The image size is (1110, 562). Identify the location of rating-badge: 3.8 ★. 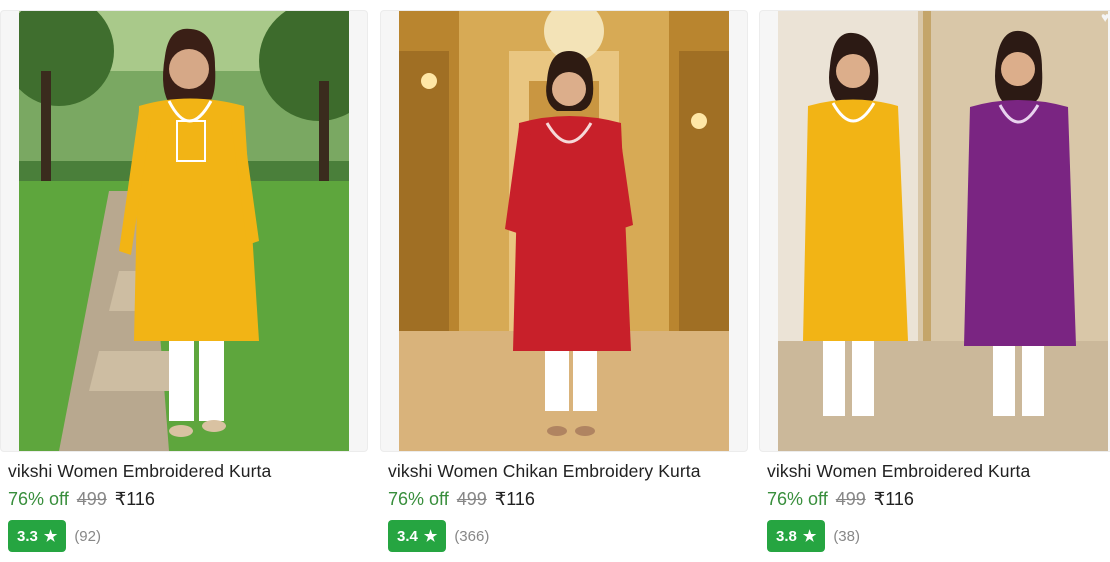
(796, 536).